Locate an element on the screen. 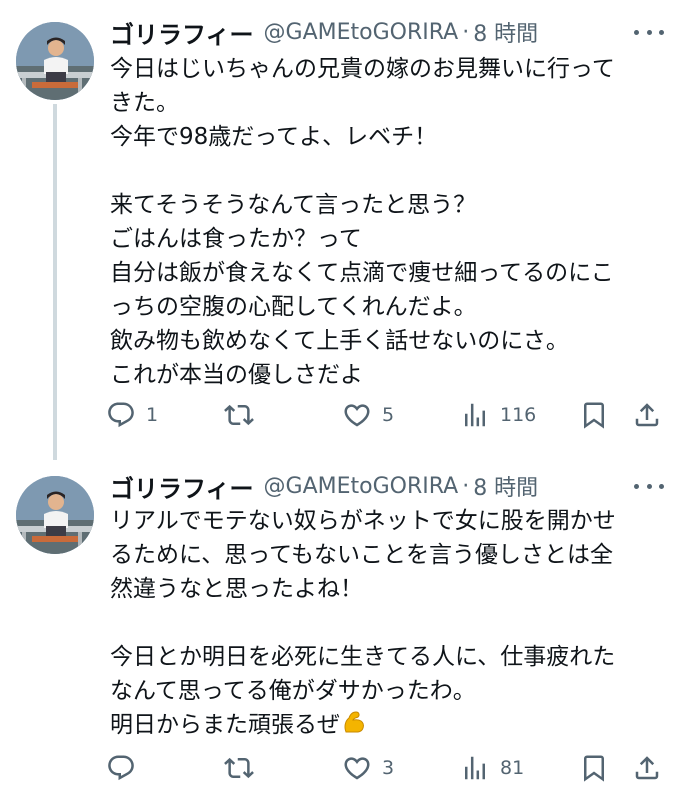 Image resolution: width=680 pixels, height=800 pixels. view-count: 116 is located at coordinates (518, 415).